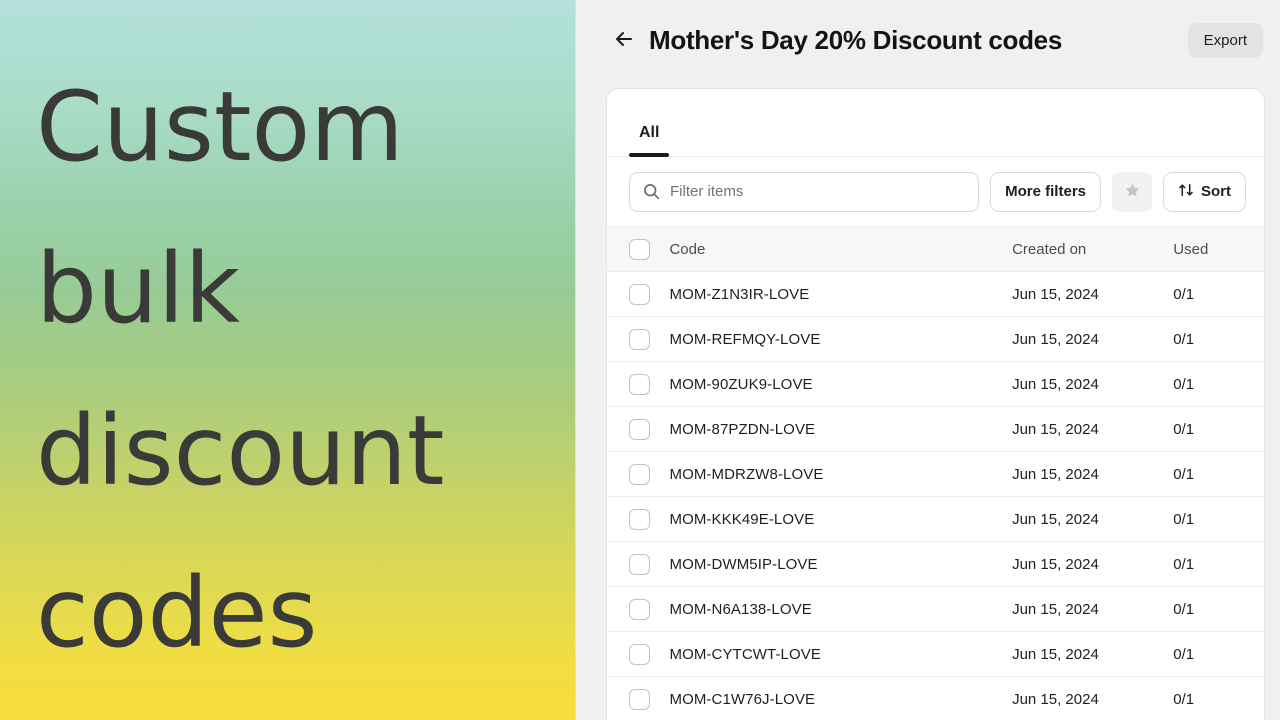 The height and width of the screenshot is (720, 1280). What do you see at coordinates (1186, 192) in the screenshot?
I see `sort-arrows-icon` at bounding box center [1186, 192].